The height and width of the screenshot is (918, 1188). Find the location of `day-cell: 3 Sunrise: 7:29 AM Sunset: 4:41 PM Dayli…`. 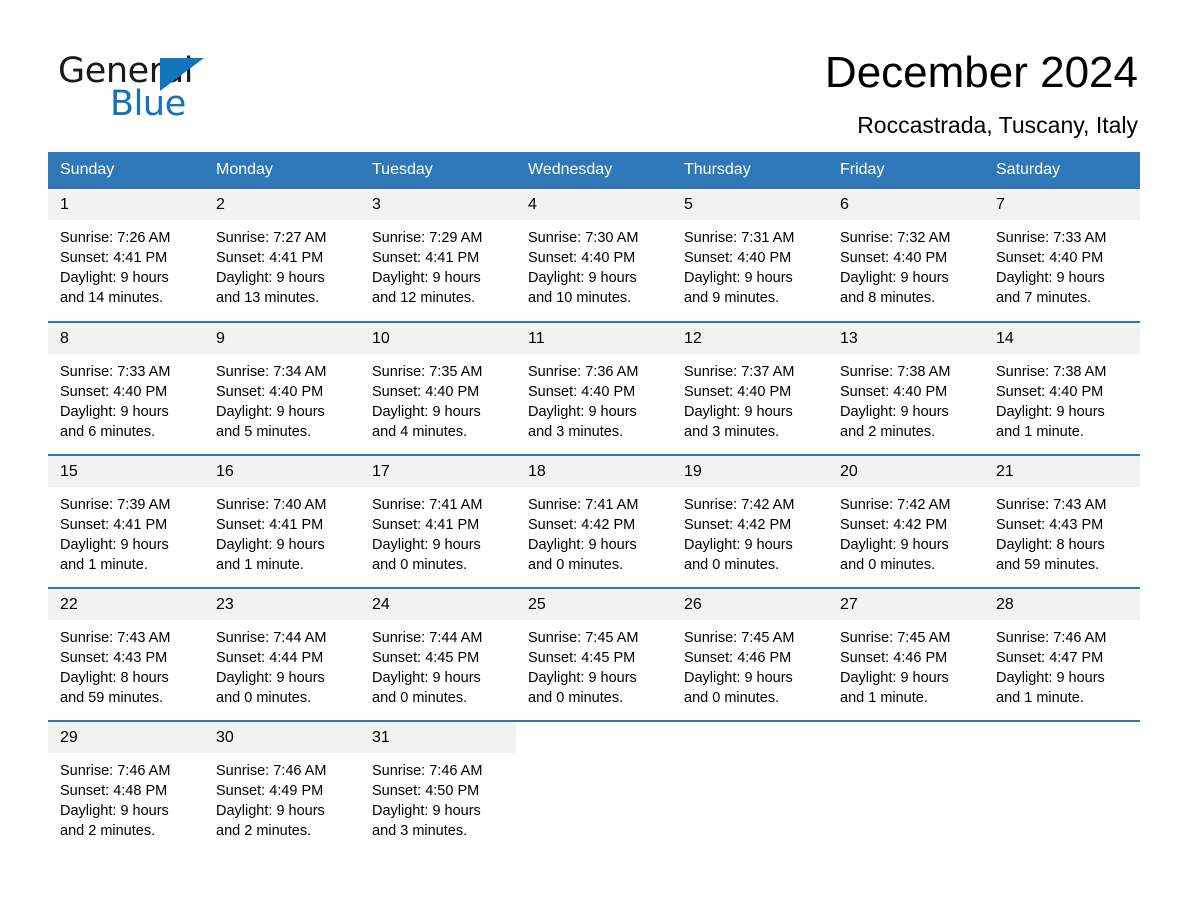

day-cell: 3 Sunrise: 7:29 AM Sunset: 4:41 PM Dayli… is located at coordinates (438, 255).